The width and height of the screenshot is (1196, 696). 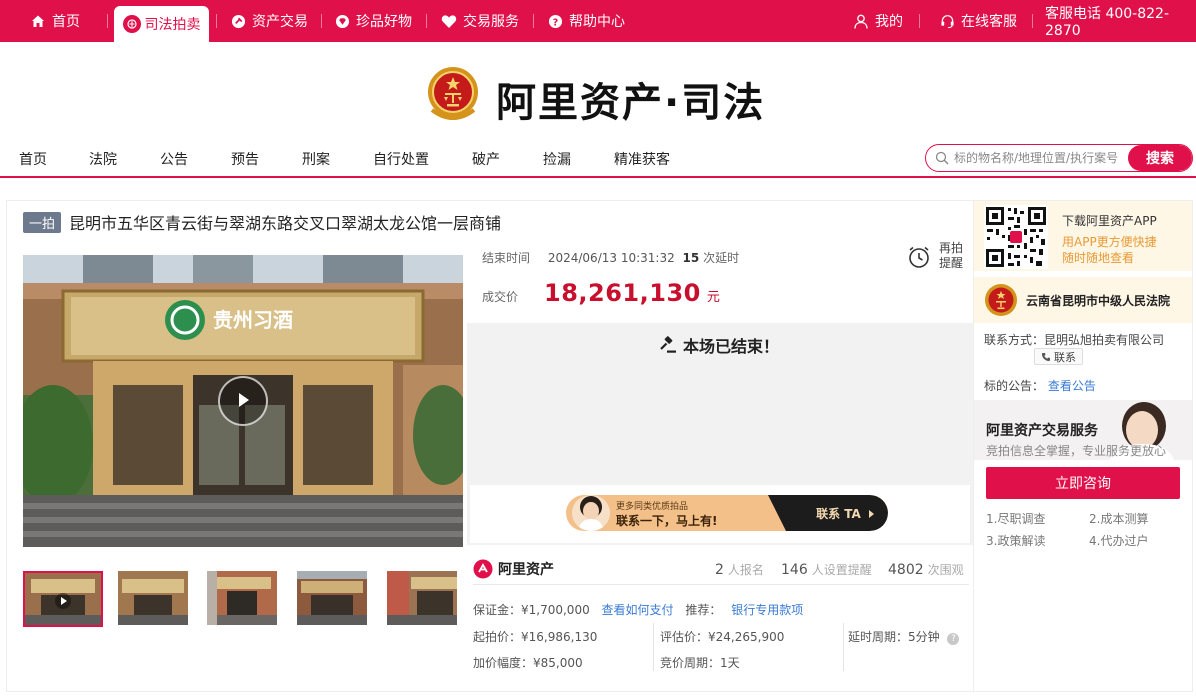 I want to click on contact-ta-label: 联系 TA, so click(x=838, y=514).